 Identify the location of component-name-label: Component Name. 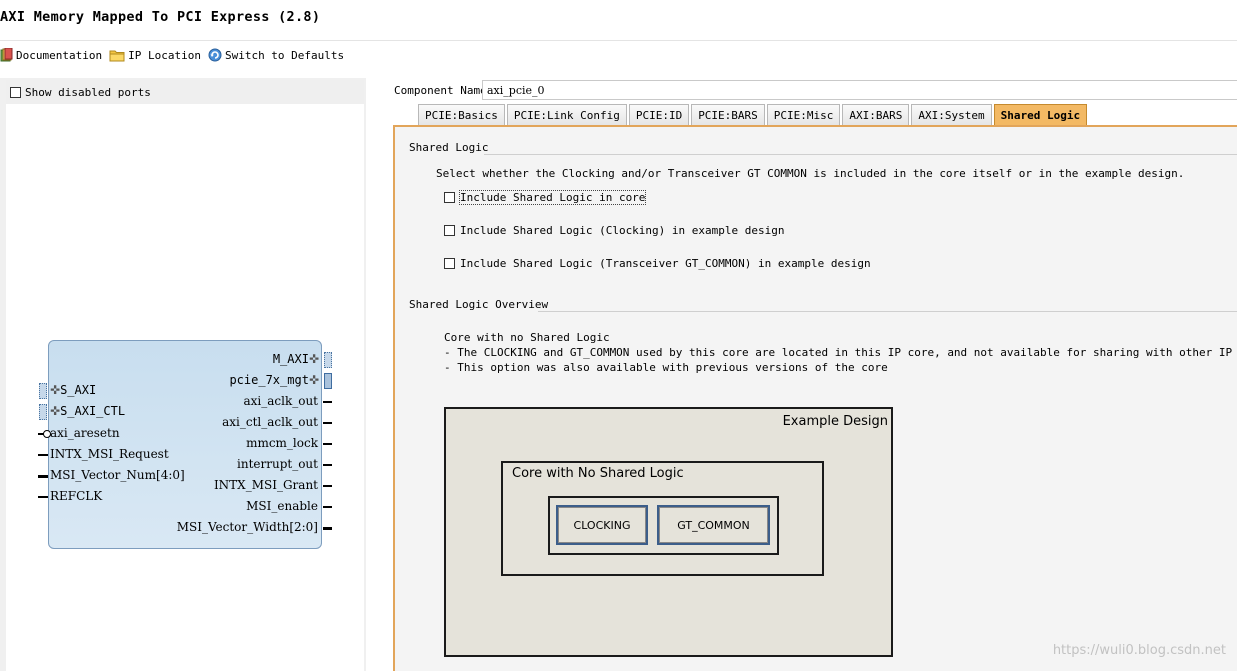
(440, 90).